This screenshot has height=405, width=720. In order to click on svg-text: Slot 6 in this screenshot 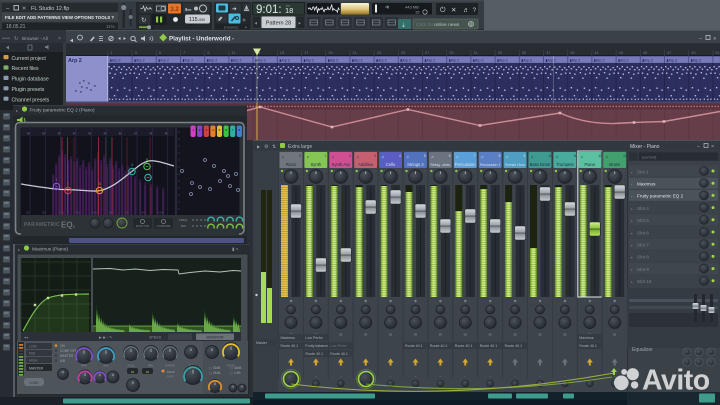, I will do `click(643, 232)`.